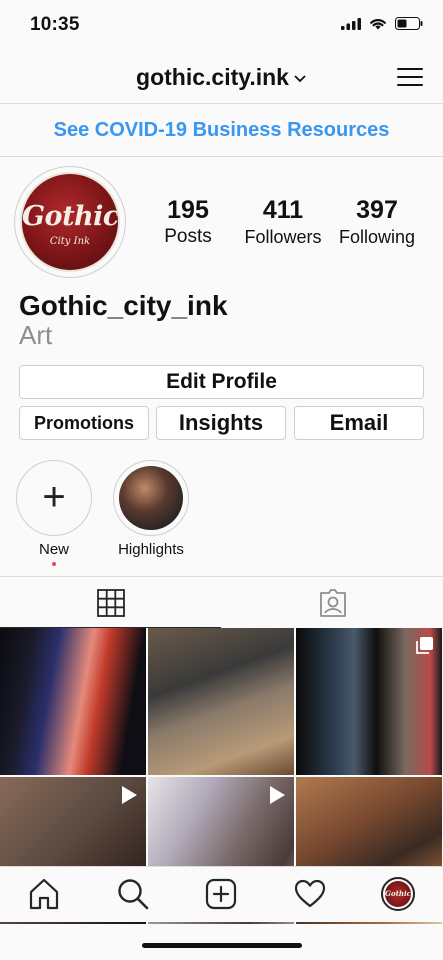 The height and width of the screenshot is (960, 443). What do you see at coordinates (300, 79) in the screenshot?
I see `chevron-down-icon` at bounding box center [300, 79].